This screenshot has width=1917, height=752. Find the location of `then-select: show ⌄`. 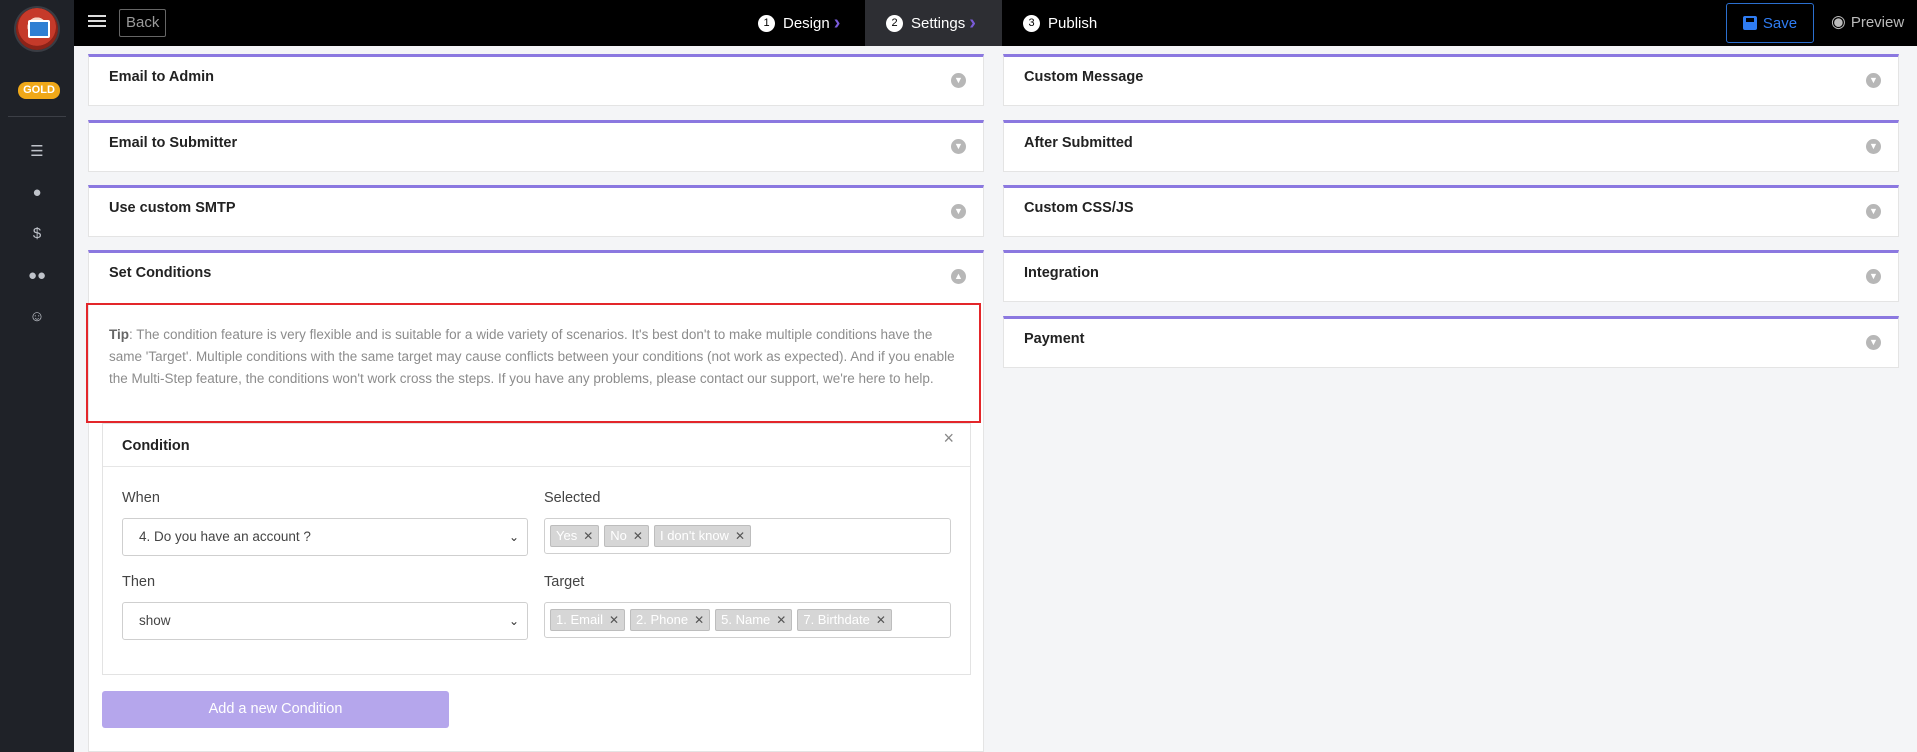

then-select: show ⌄ is located at coordinates (325, 621).